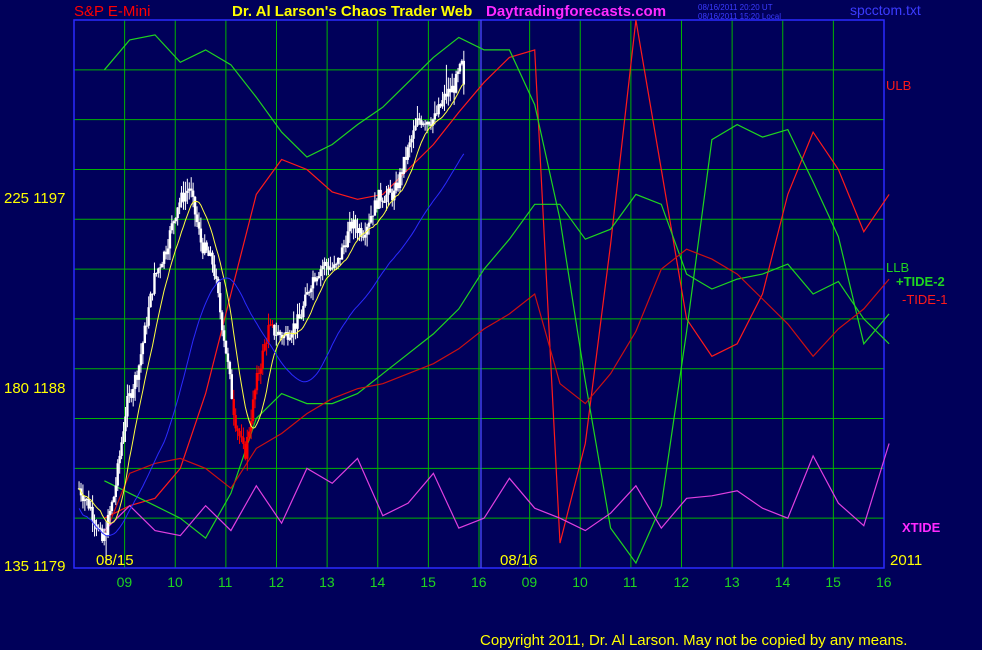 The image size is (982, 650). Describe the element at coordinates (735, 7) in the screenshot. I see `timestamp-ut: 08/16/2011 20:20 UT` at that location.